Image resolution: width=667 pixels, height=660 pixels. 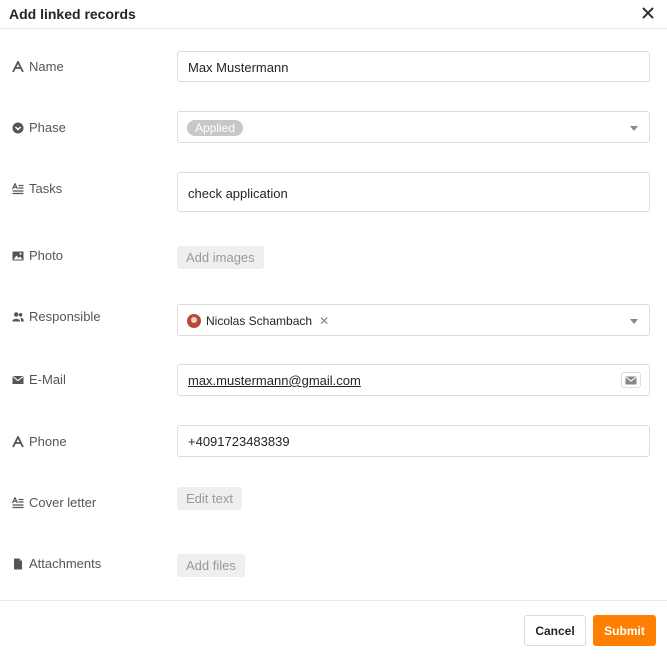 What do you see at coordinates (18, 256) in the screenshot?
I see `image-icon` at bounding box center [18, 256].